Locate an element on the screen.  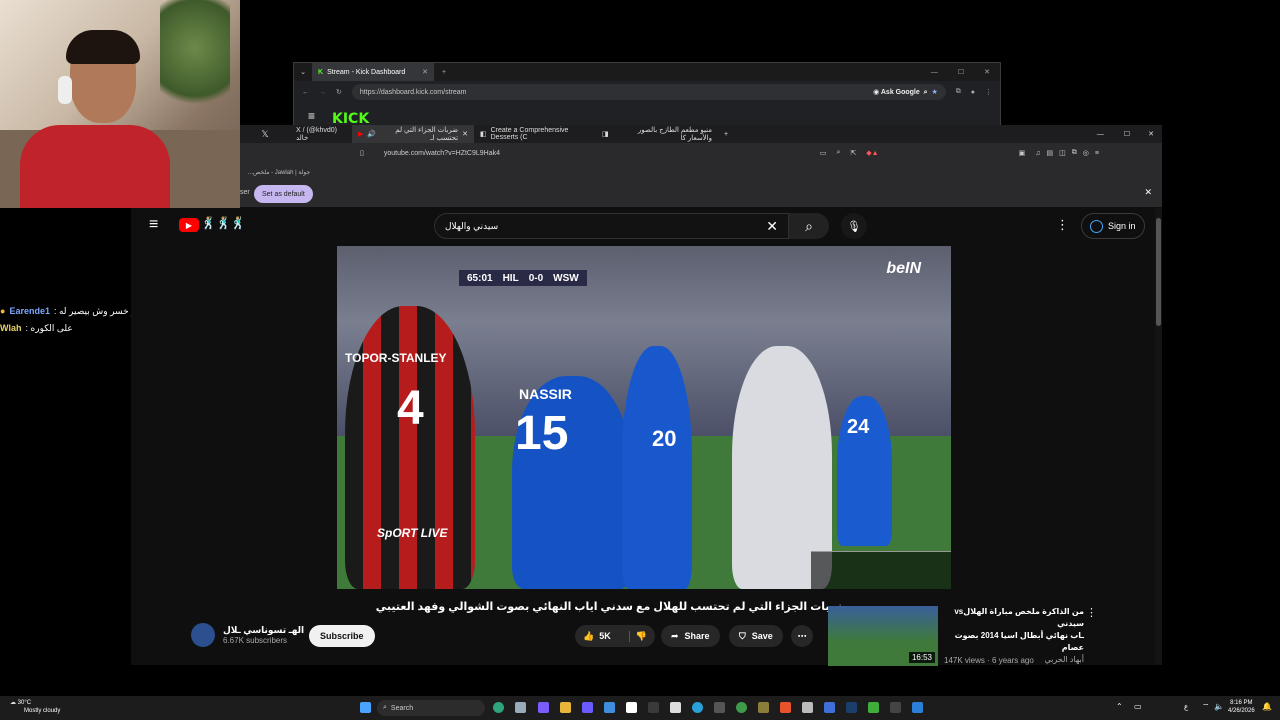
back-icon: ← is located at coordinates (305, 92).